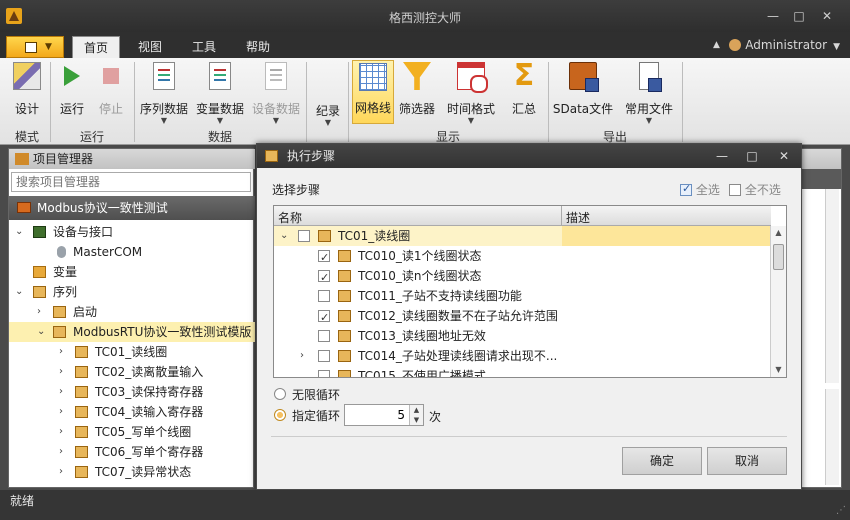  I want to click on table-row: TC010_读1个线圈状态, so click(522, 257).